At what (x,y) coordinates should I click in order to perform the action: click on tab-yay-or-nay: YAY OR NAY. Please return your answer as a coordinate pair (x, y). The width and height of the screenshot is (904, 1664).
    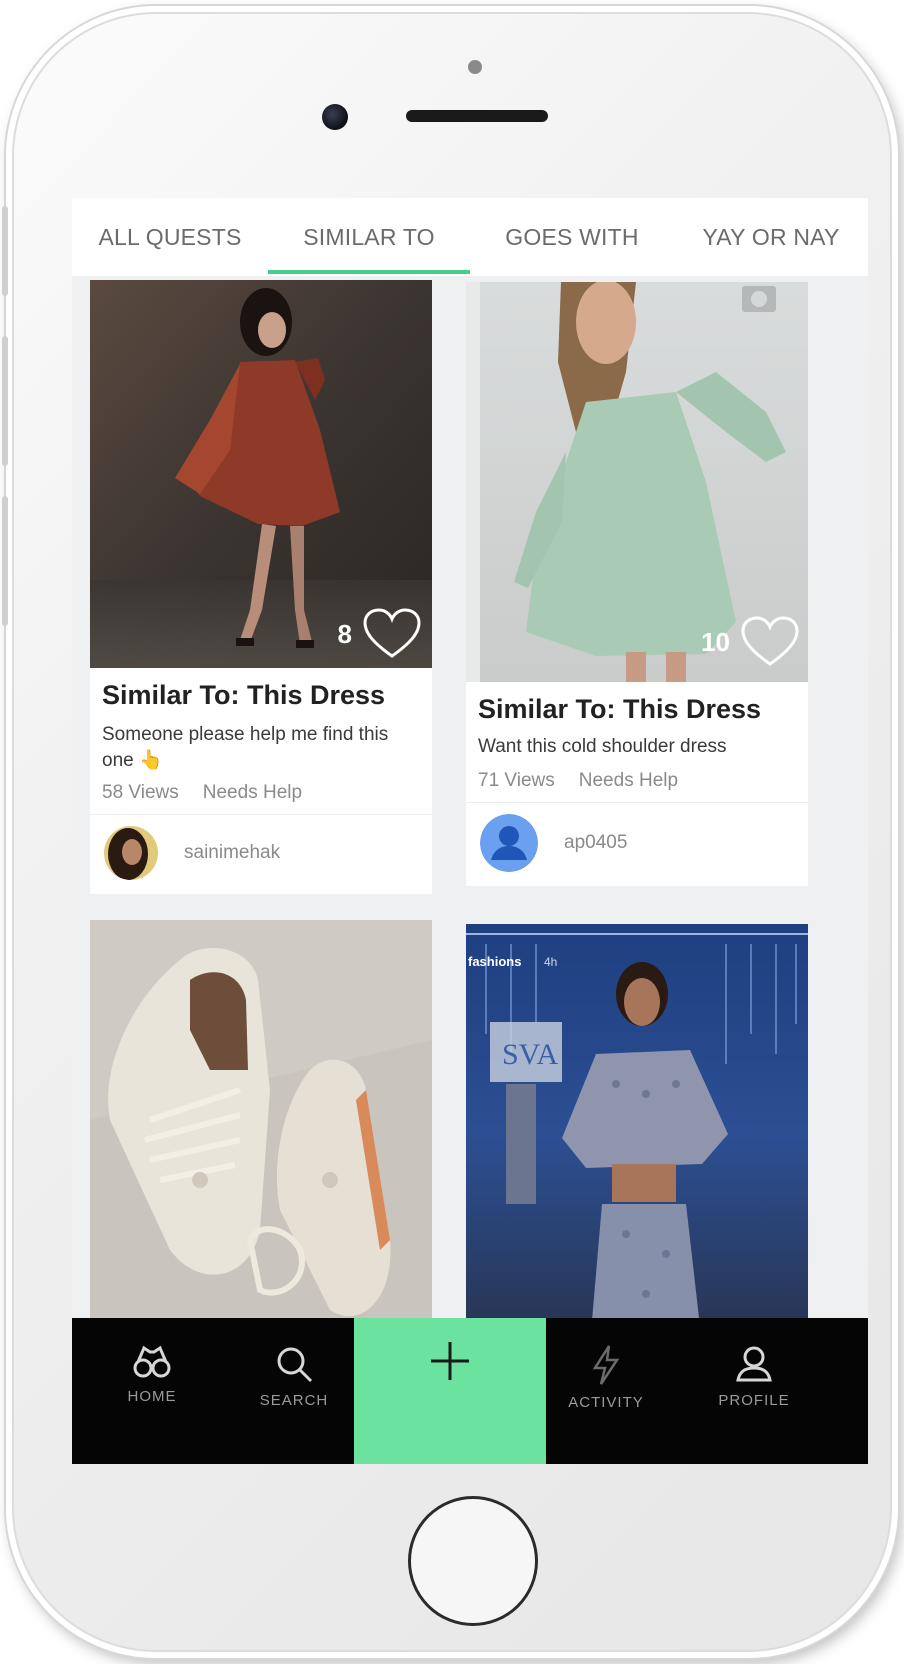
    Looking at the image, I should click on (771, 237).